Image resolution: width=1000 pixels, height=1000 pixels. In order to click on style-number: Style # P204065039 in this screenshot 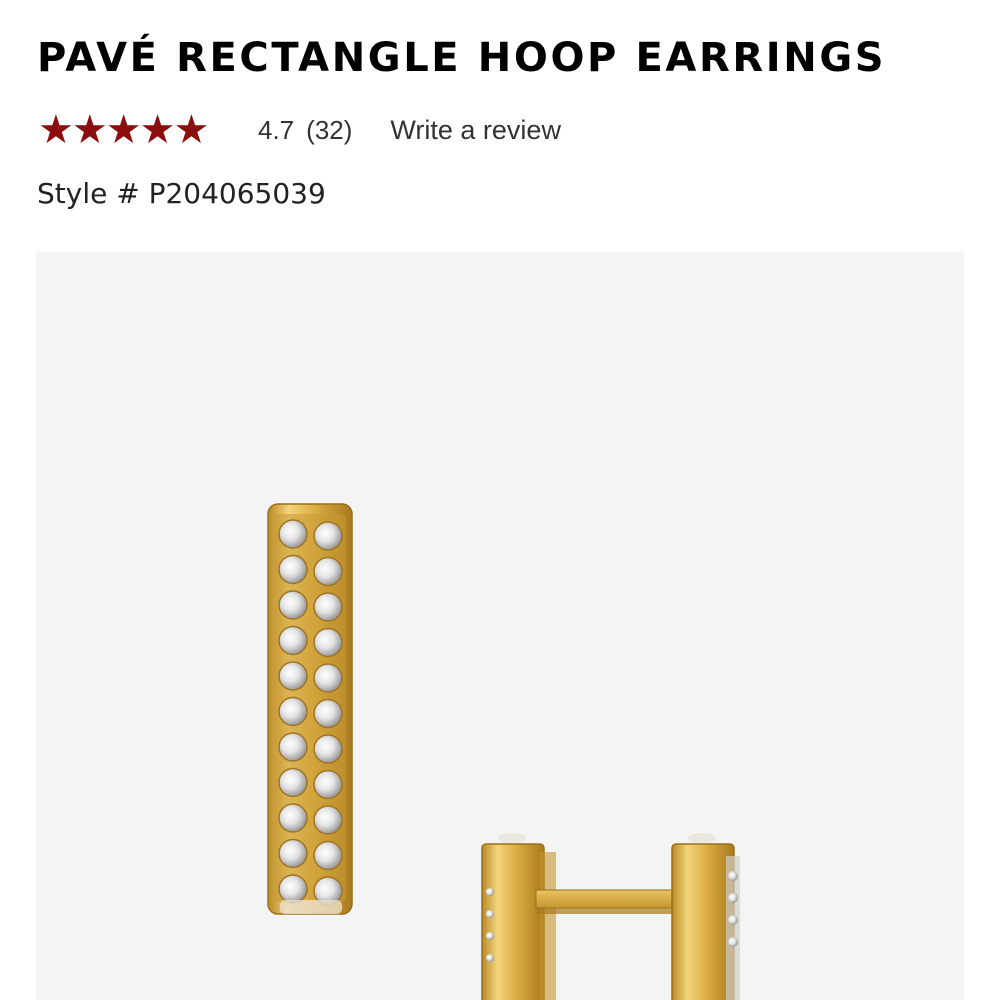, I will do `click(181, 193)`.